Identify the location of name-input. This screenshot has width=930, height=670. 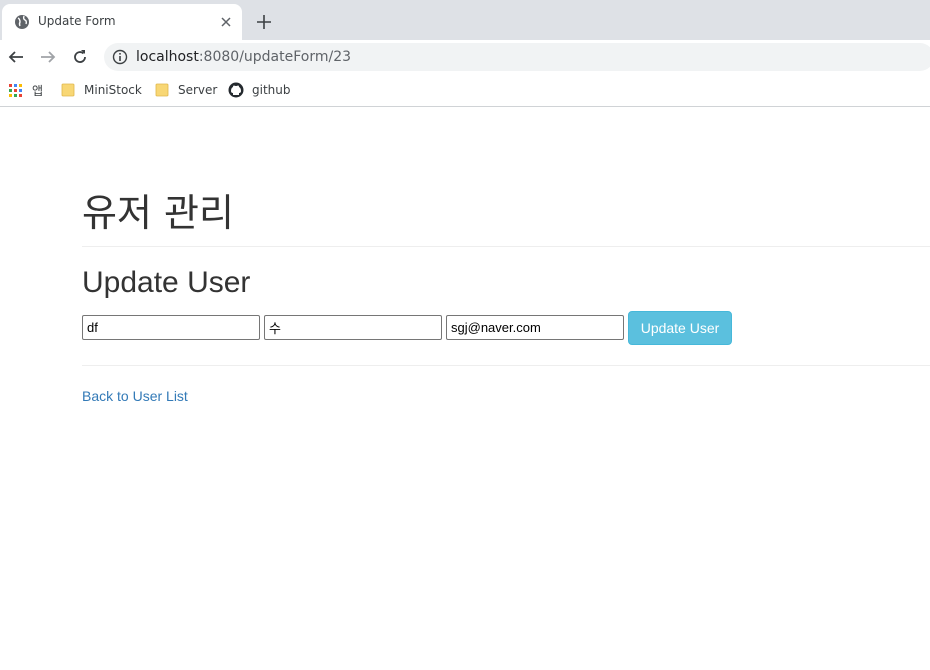
(171, 327).